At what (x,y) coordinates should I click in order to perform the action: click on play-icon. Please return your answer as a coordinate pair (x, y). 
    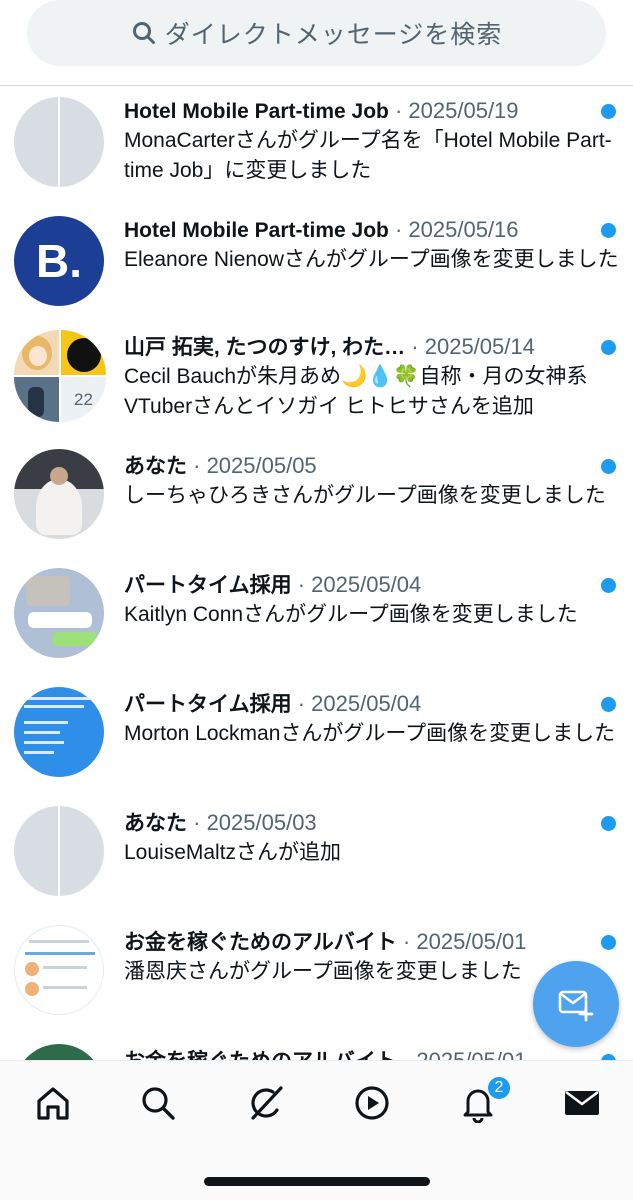
    Looking at the image, I should click on (372, 1103).